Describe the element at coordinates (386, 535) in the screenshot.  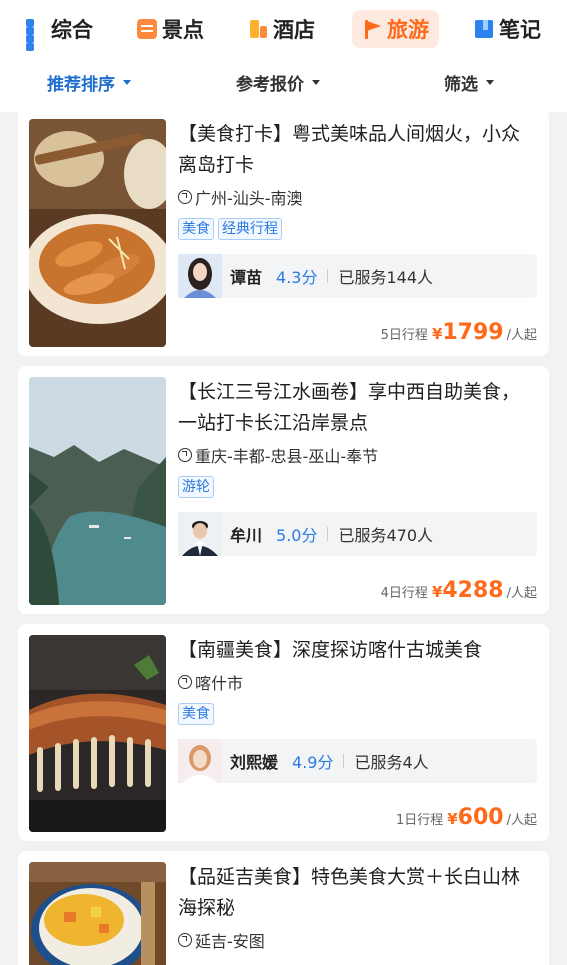
I see `guide-served: 已服务470人` at that location.